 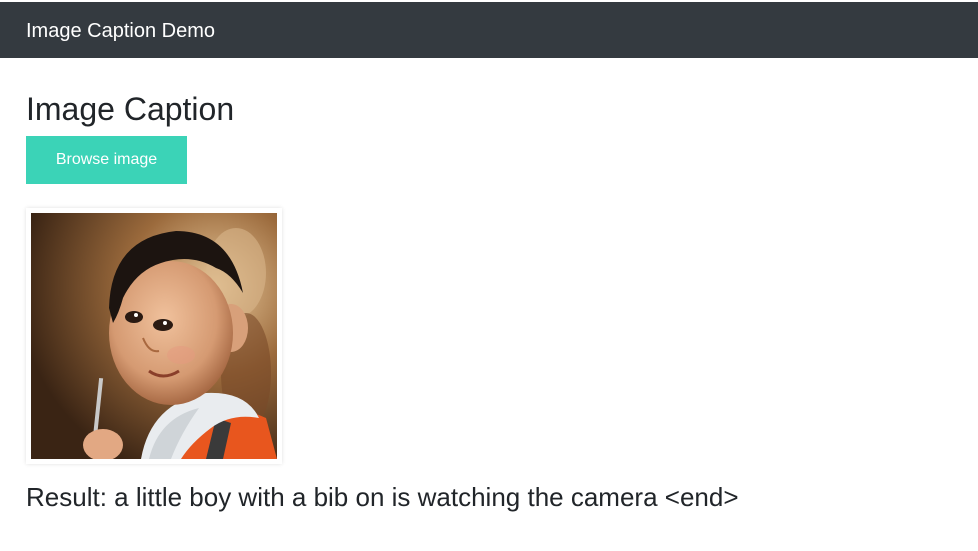 What do you see at coordinates (130, 109) in the screenshot?
I see `page-title: Image Caption` at bounding box center [130, 109].